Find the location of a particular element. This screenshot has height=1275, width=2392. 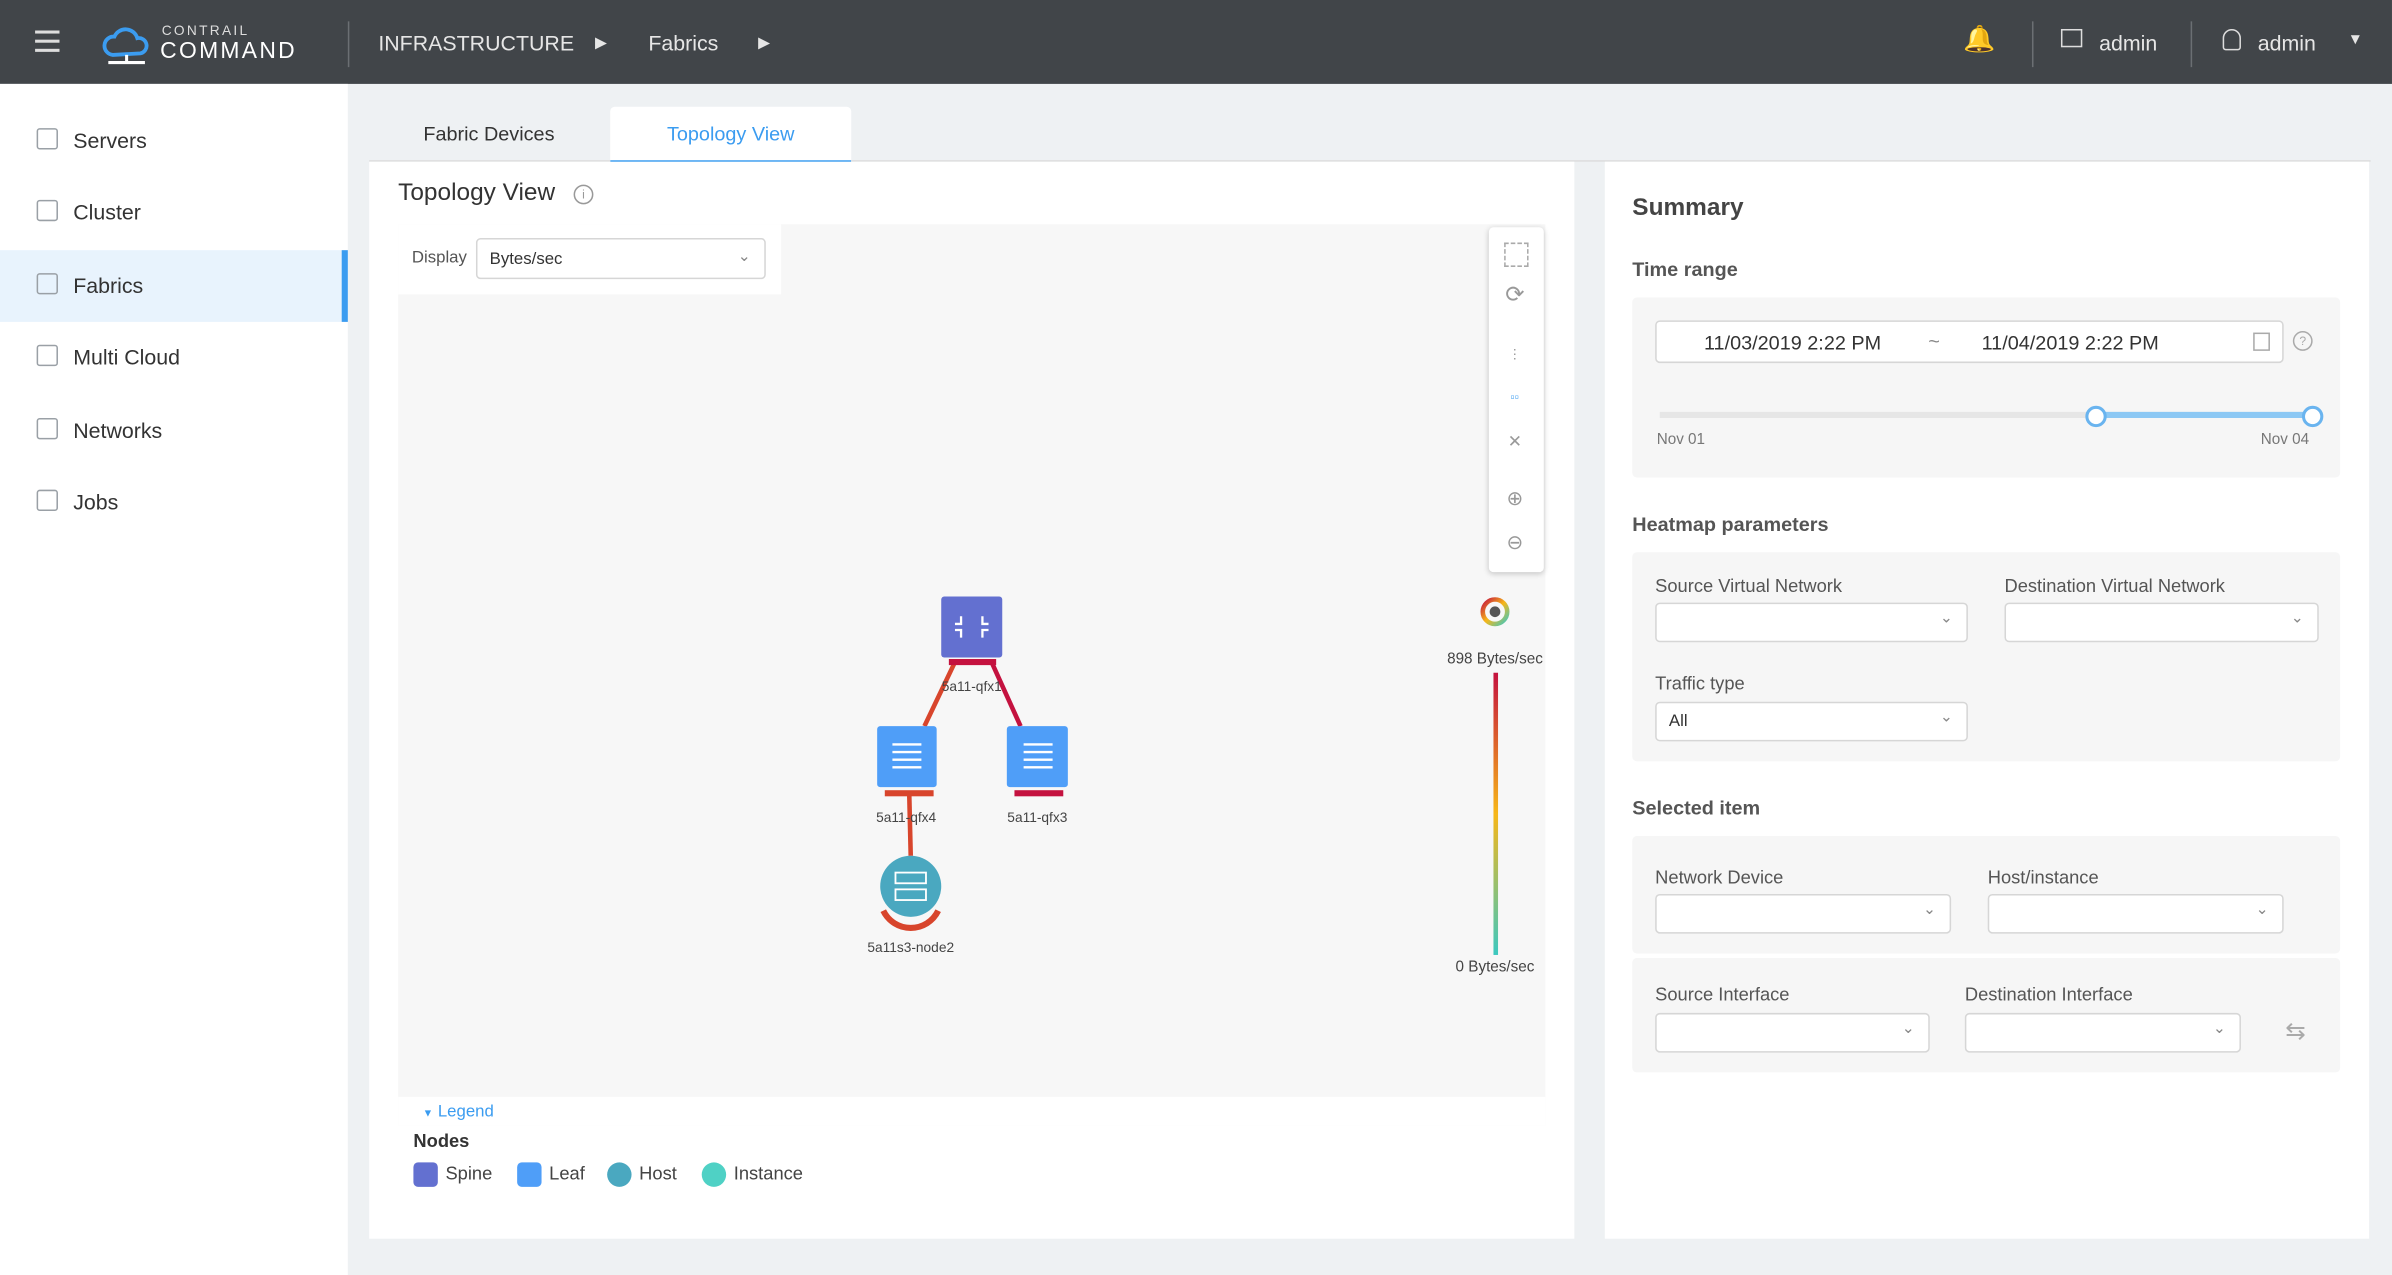

source-interface-select: ⌄ is located at coordinates (1792, 1032).